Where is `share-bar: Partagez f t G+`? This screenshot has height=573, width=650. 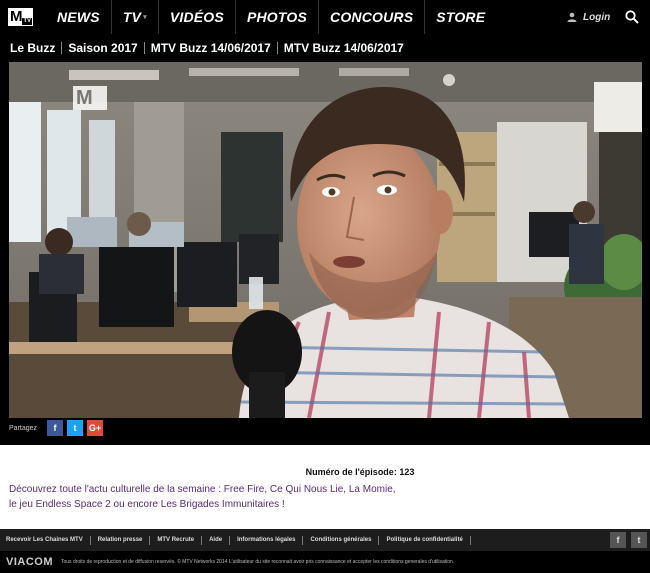 share-bar: Partagez f t G+ is located at coordinates (56, 428).